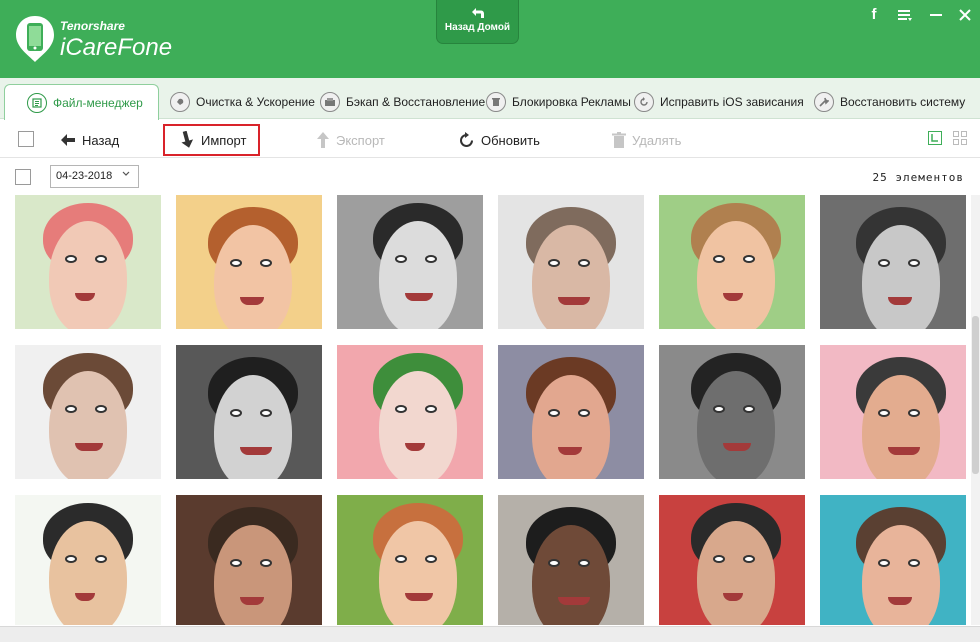  Describe the element at coordinates (126, 173) in the screenshot. I see `chevron-down-icon` at that location.